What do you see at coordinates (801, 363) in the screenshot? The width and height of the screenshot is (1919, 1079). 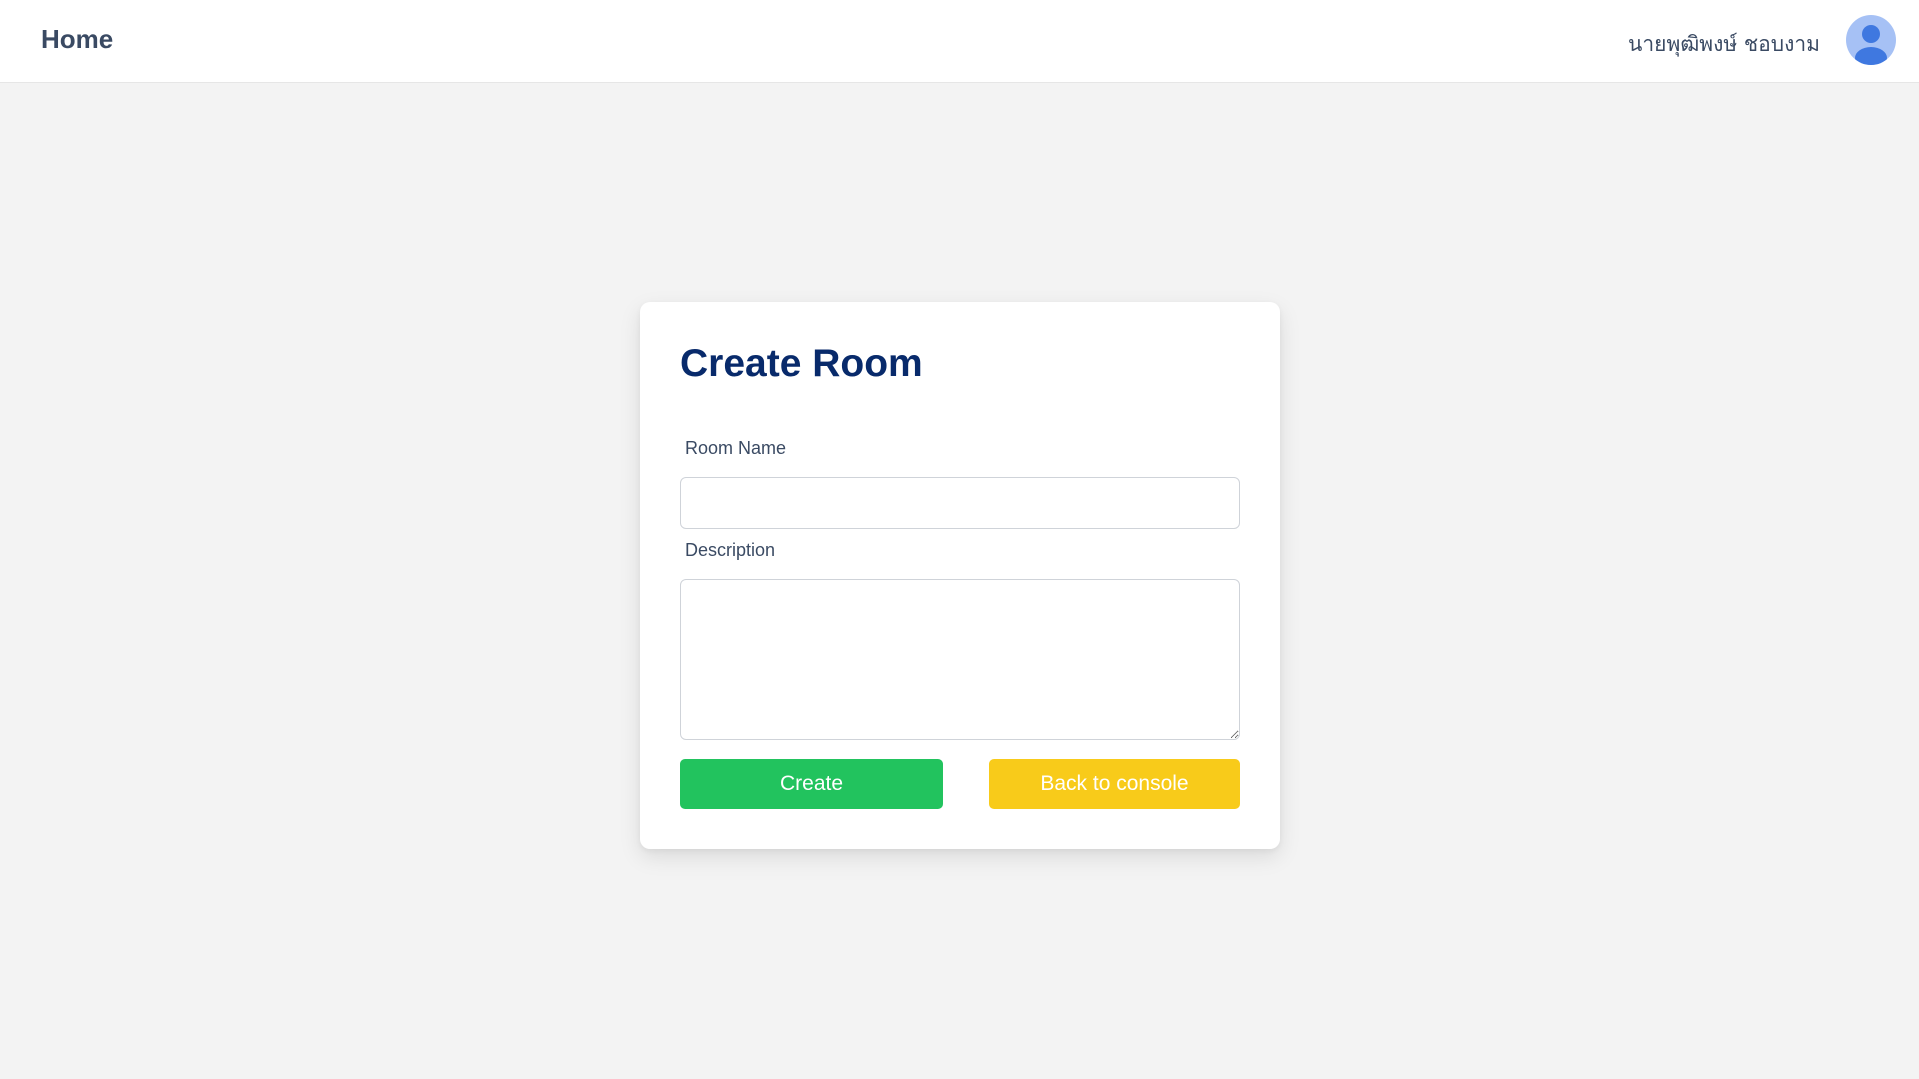 I see `page-title: Create Room` at bounding box center [801, 363].